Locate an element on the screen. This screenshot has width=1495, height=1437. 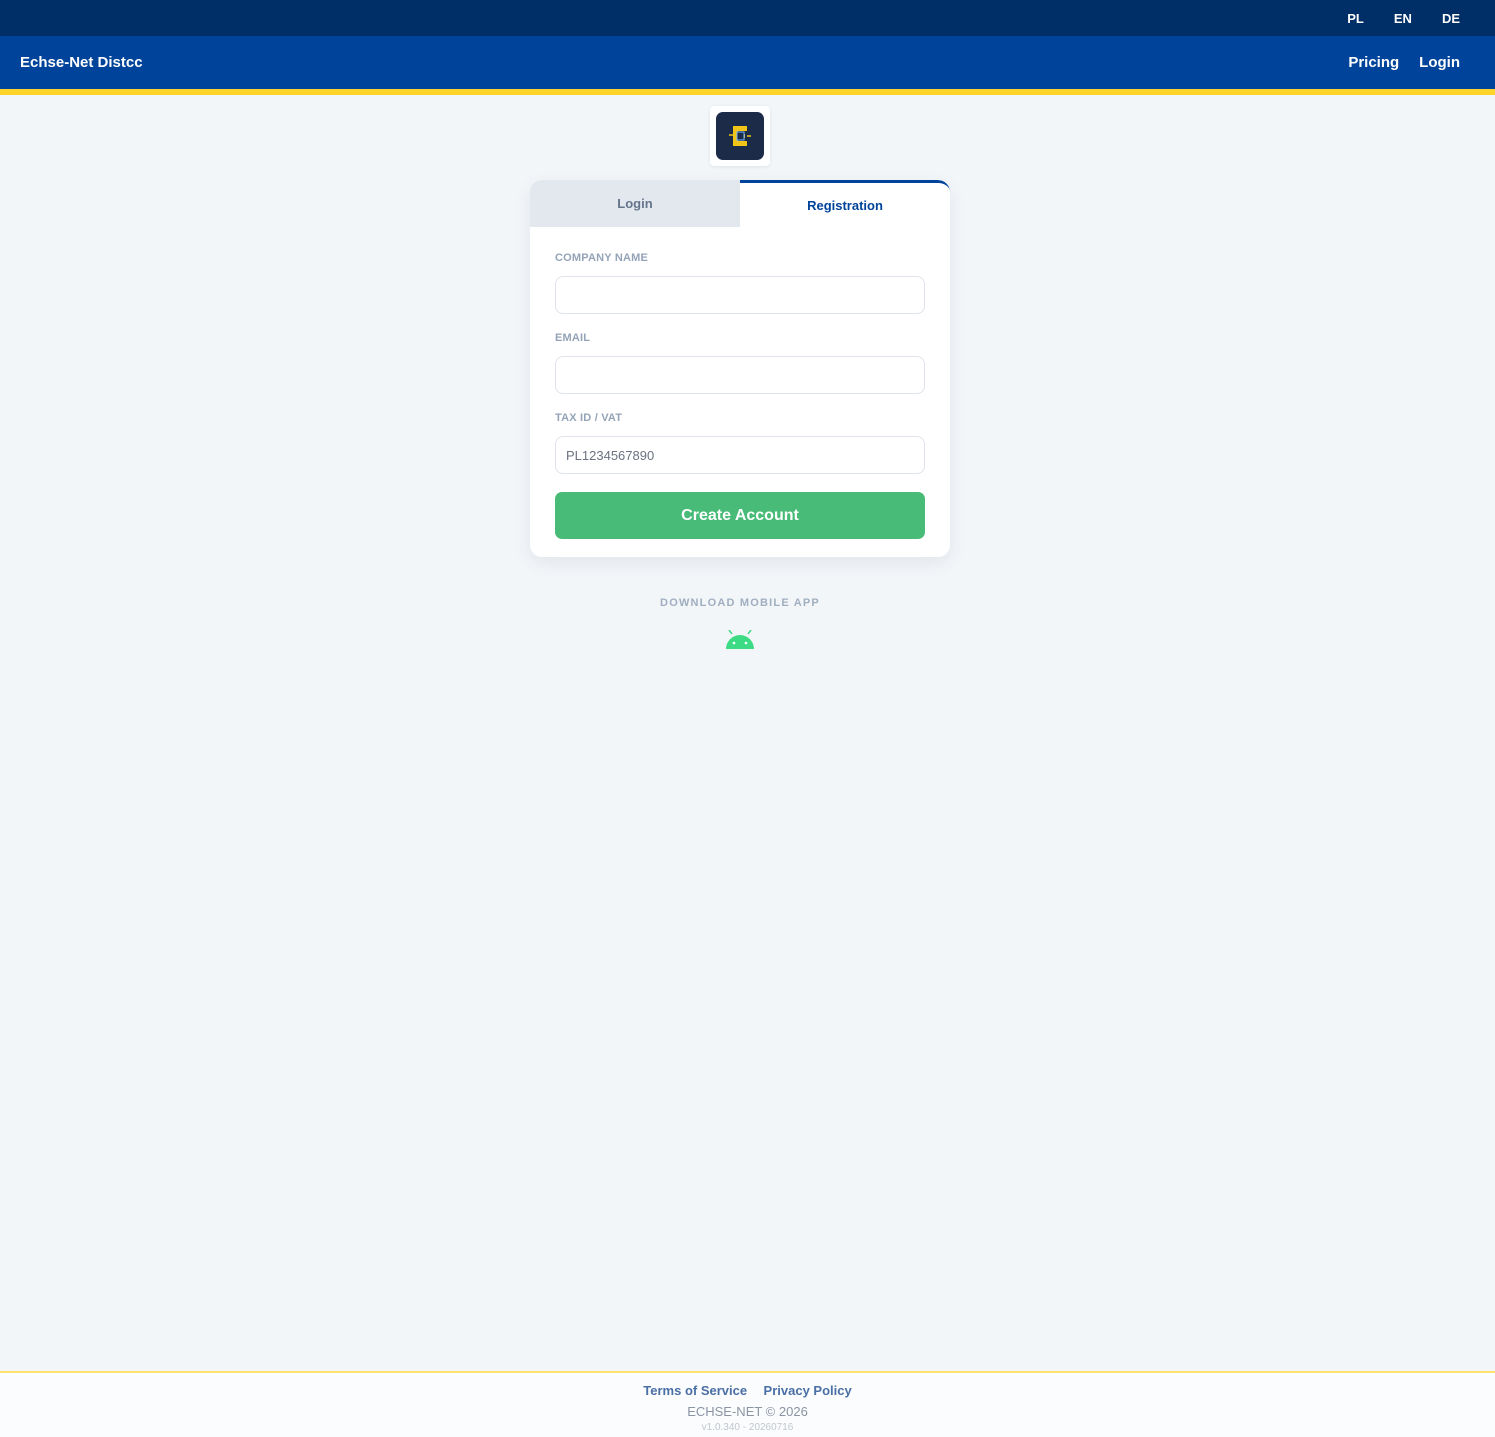
tax-id-input is located at coordinates (740, 455).